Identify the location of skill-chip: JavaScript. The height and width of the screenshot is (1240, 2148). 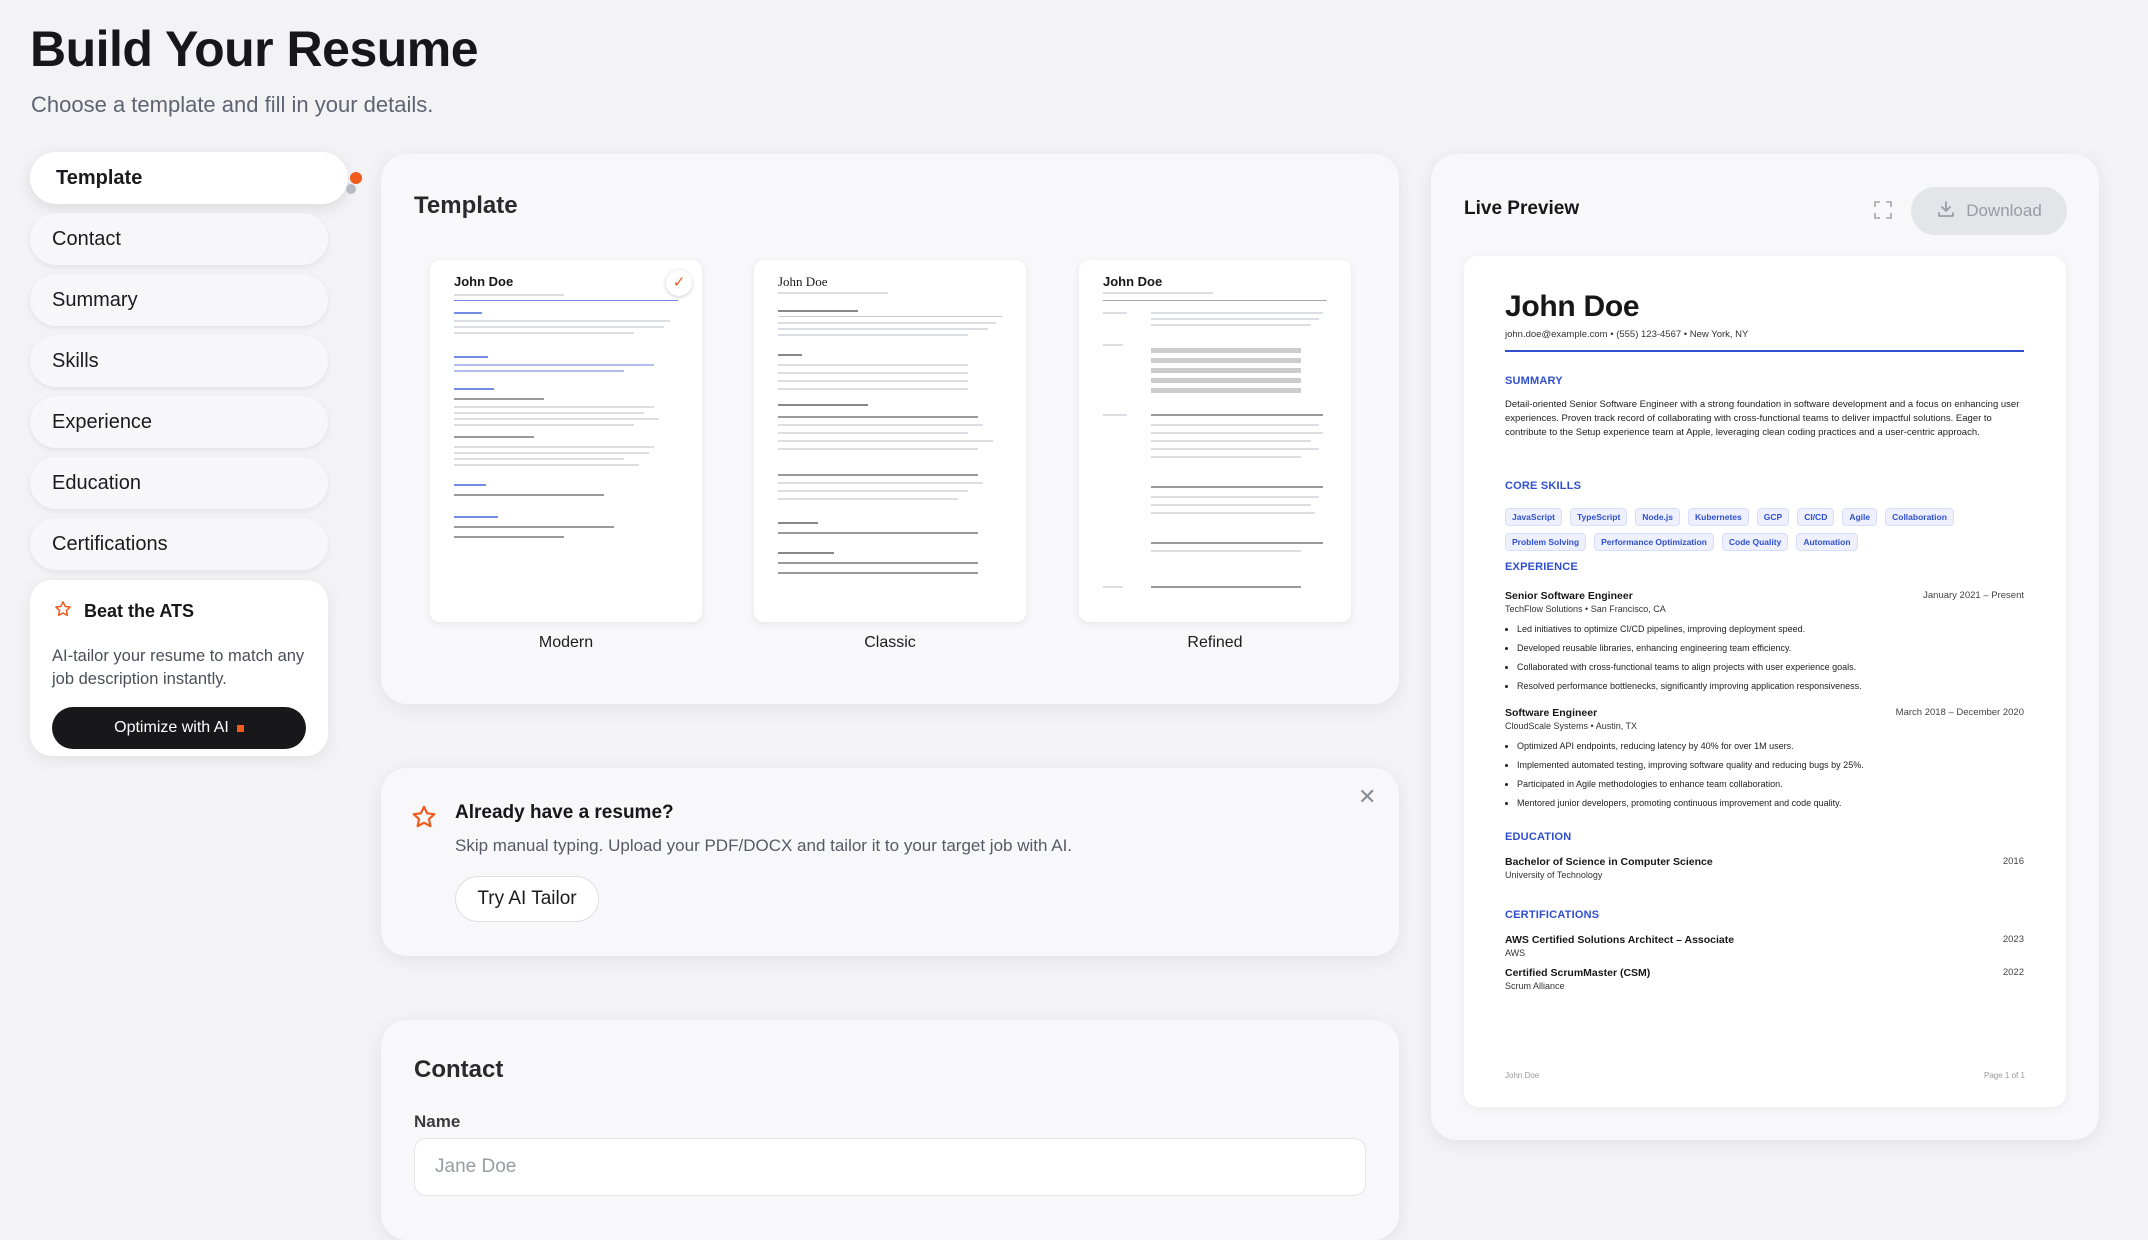
(1533, 517).